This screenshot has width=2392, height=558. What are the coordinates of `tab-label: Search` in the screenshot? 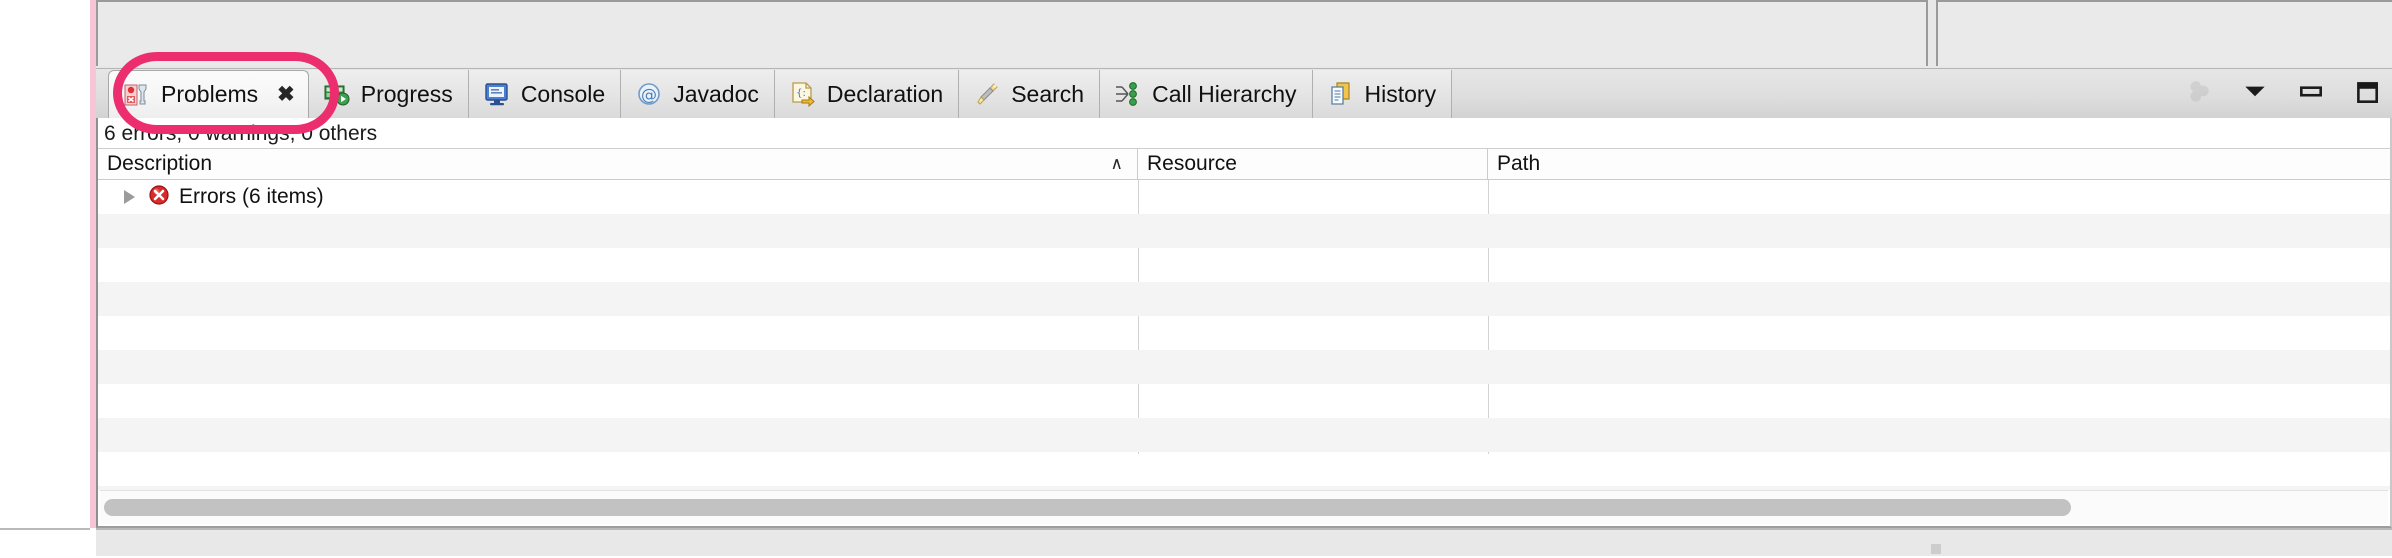 It's located at (1048, 93).